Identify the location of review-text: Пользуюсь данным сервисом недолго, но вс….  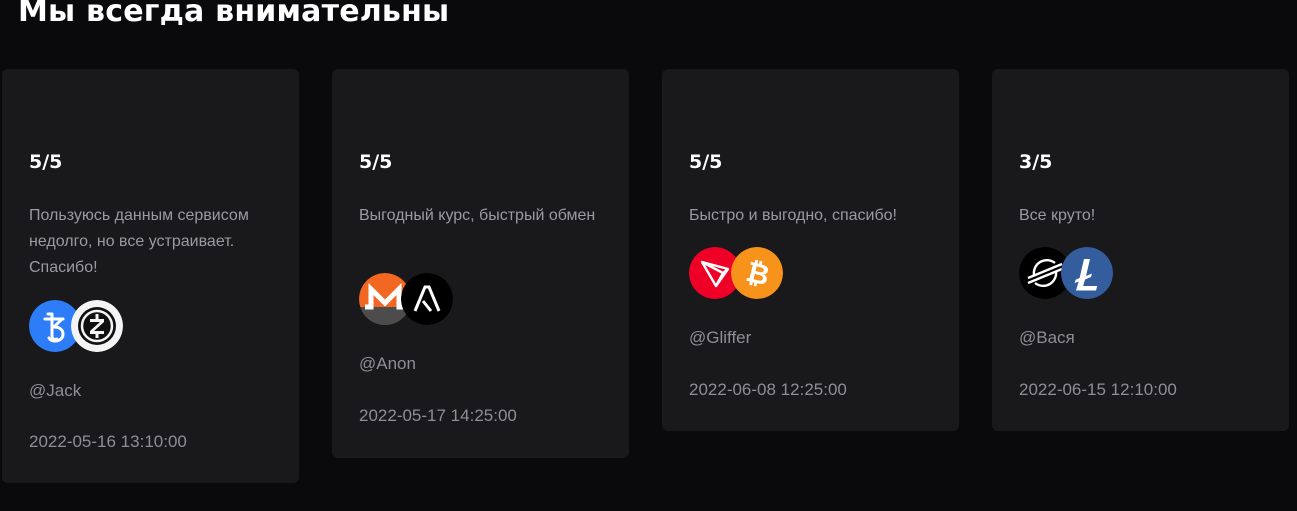
(139, 241).